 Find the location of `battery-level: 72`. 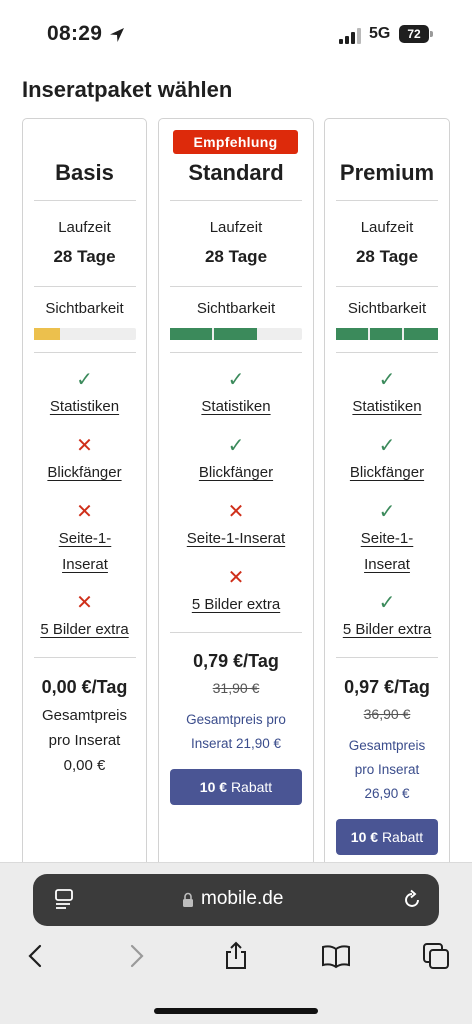

battery-level: 72 is located at coordinates (414, 34).